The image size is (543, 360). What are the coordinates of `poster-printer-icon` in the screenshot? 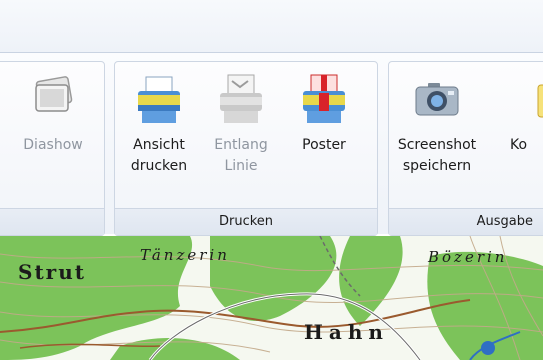 It's located at (324, 98).